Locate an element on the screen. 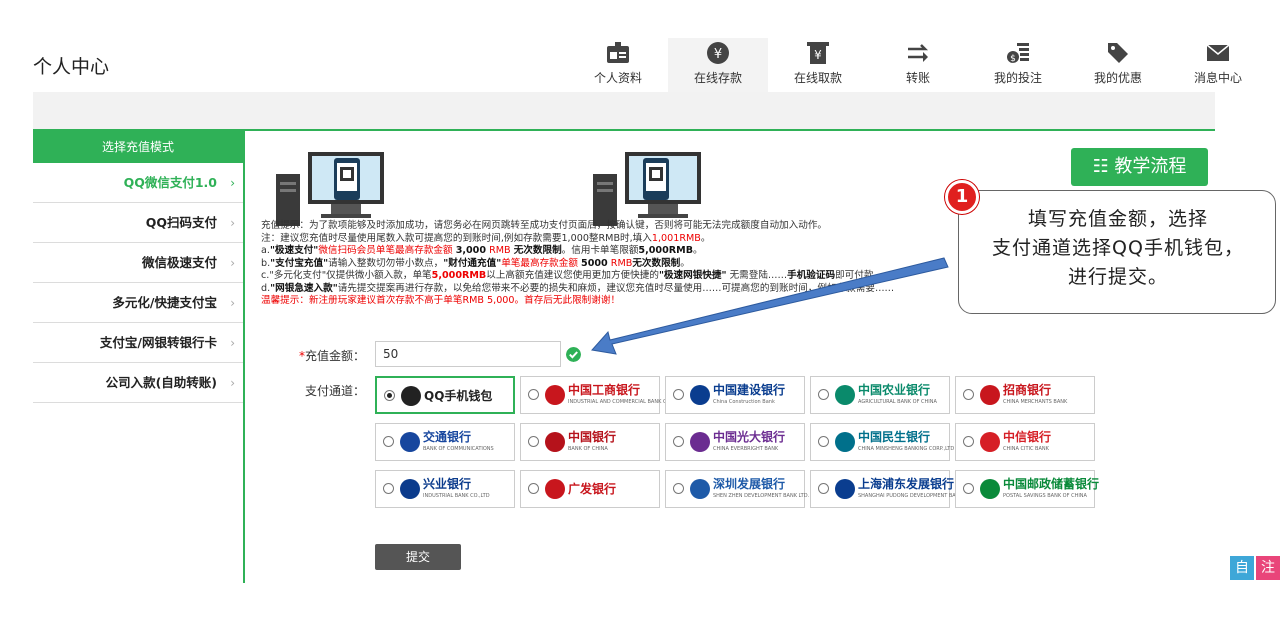  callout-line: 支付通道选择QQ手机钱包， is located at coordinates (1118, 248).